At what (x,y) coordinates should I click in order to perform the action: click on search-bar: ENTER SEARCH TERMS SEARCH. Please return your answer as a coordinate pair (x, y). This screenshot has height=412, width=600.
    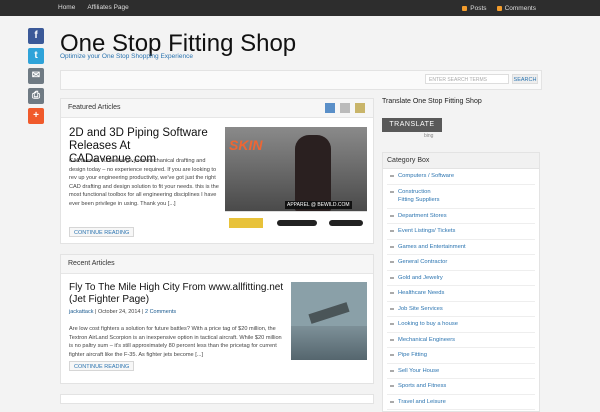
    Looking at the image, I should click on (301, 80).